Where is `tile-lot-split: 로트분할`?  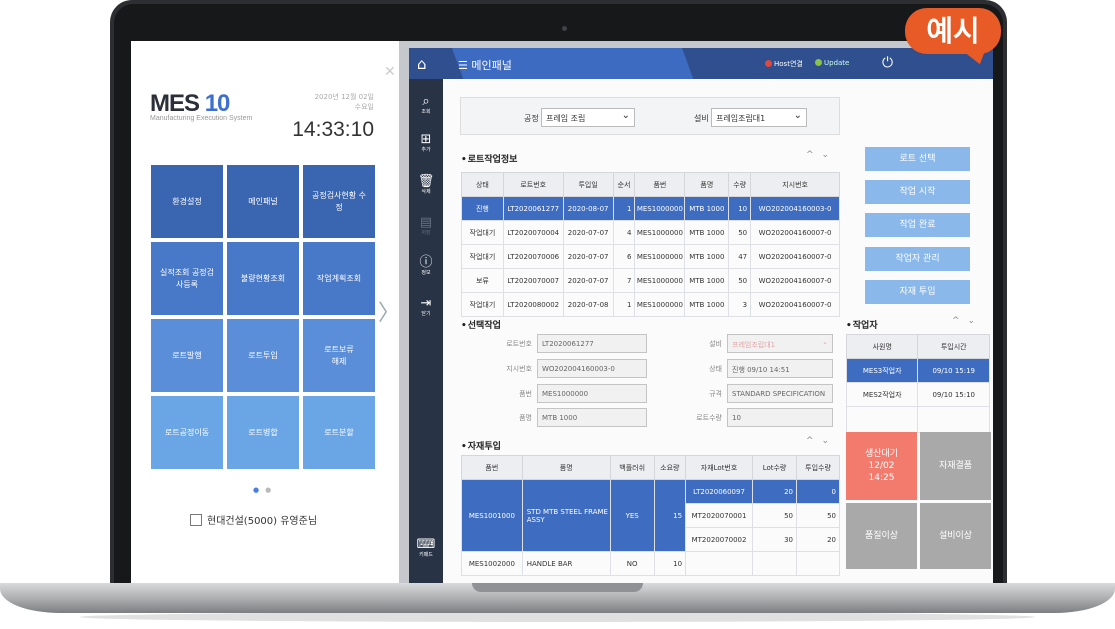
tile-lot-split: 로트분할 is located at coordinates (339, 432).